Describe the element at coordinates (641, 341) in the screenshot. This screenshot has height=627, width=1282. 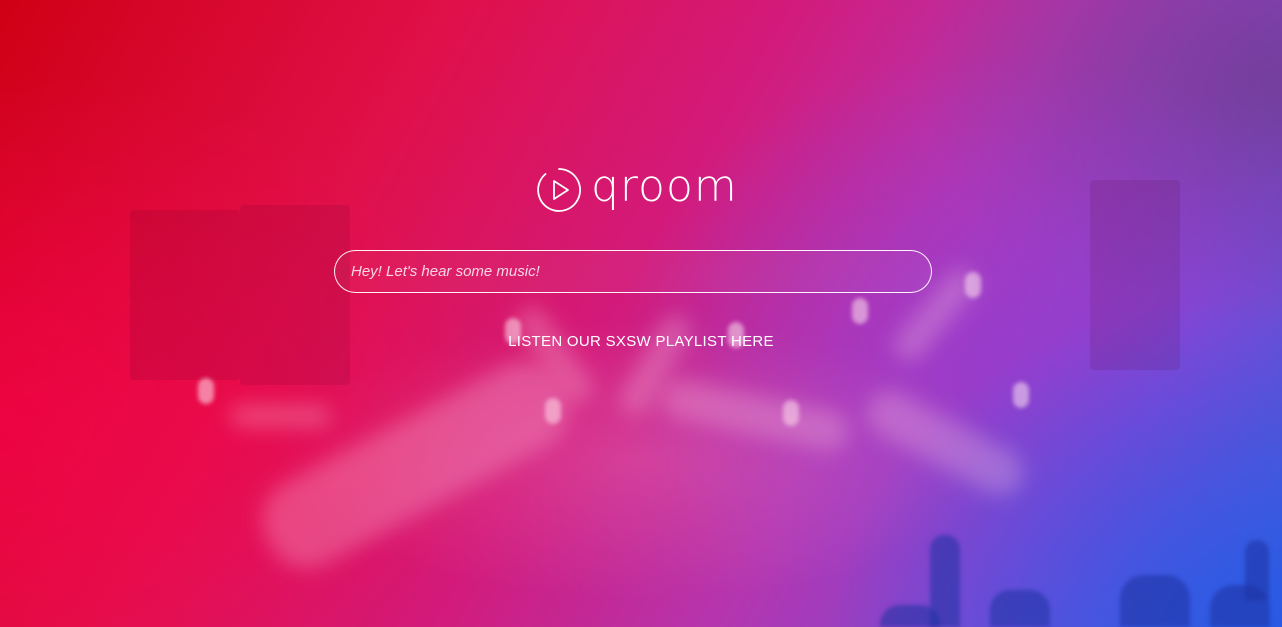
I see `sxsw-playlist-link: LISTEN OUR SXSW PLAYLIST HERE` at that location.